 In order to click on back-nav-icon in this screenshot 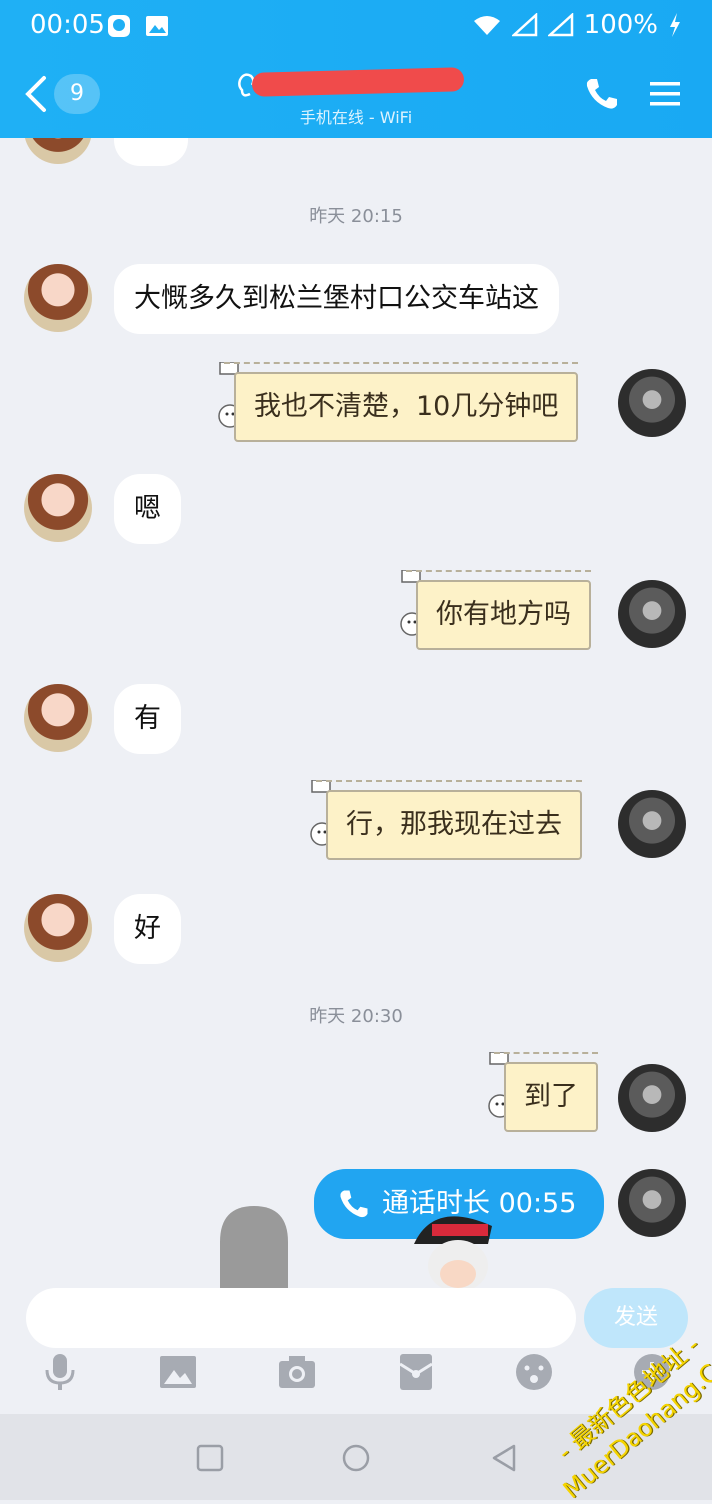, I will do `click(504, 1458)`.